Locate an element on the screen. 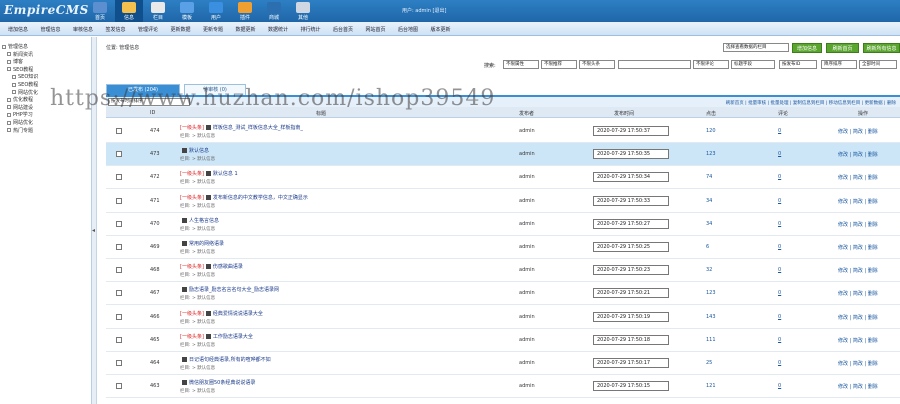 The height and width of the screenshot is (404, 900). subnav-item: 签发信息 is located at coordinates (116, 29).